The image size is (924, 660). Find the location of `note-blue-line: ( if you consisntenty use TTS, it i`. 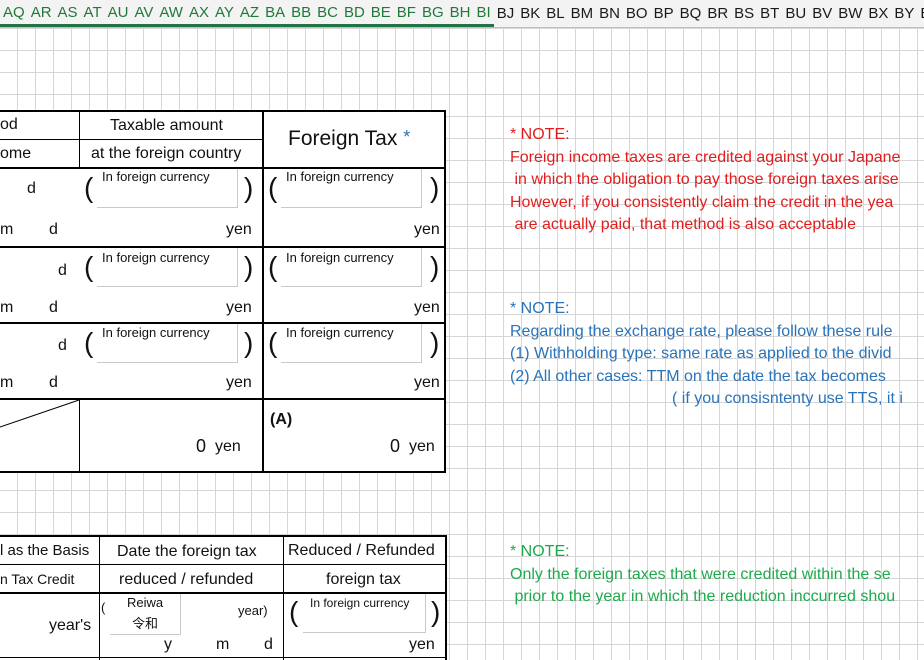

note-blue-line: ( if you consisntenty use TTS, it i is located at coordinates (787, 399).